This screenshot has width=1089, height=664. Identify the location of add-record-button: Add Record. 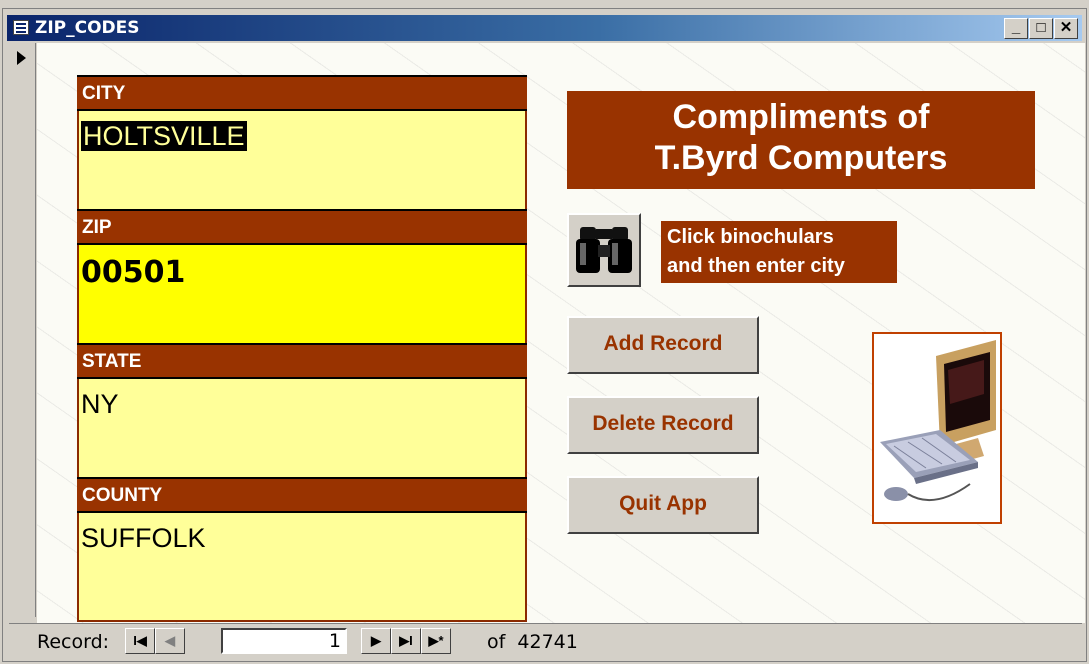
(663, 345).